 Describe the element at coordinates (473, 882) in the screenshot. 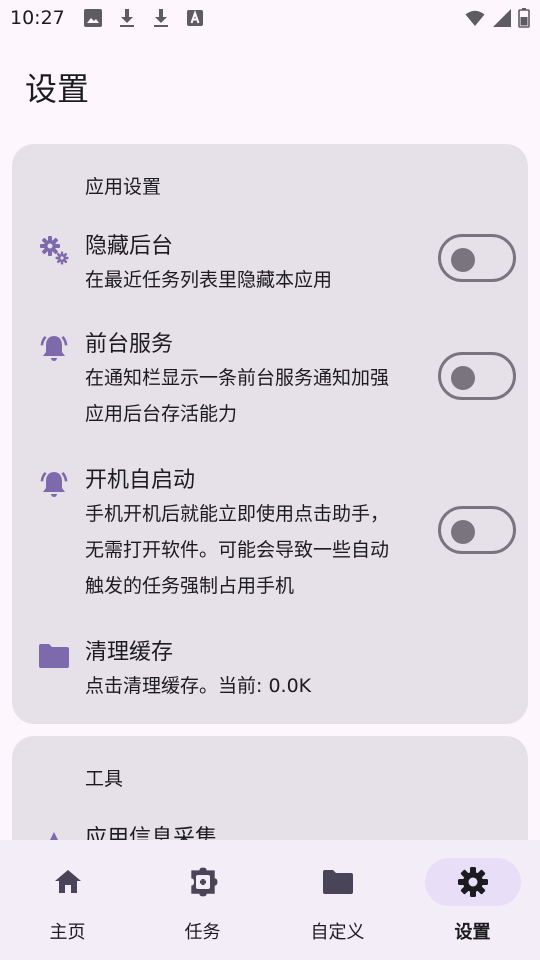

I see `gear-icon` at that location.